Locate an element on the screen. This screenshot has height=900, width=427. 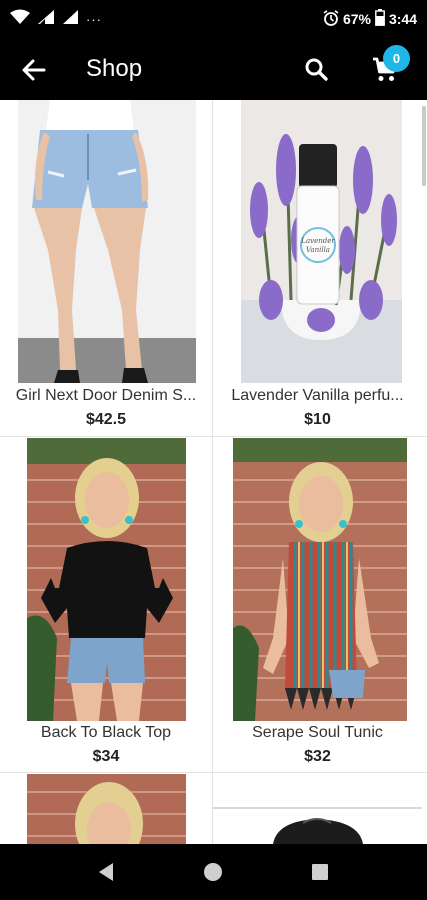
product-price: $10 is located at coordinates (317, 419).